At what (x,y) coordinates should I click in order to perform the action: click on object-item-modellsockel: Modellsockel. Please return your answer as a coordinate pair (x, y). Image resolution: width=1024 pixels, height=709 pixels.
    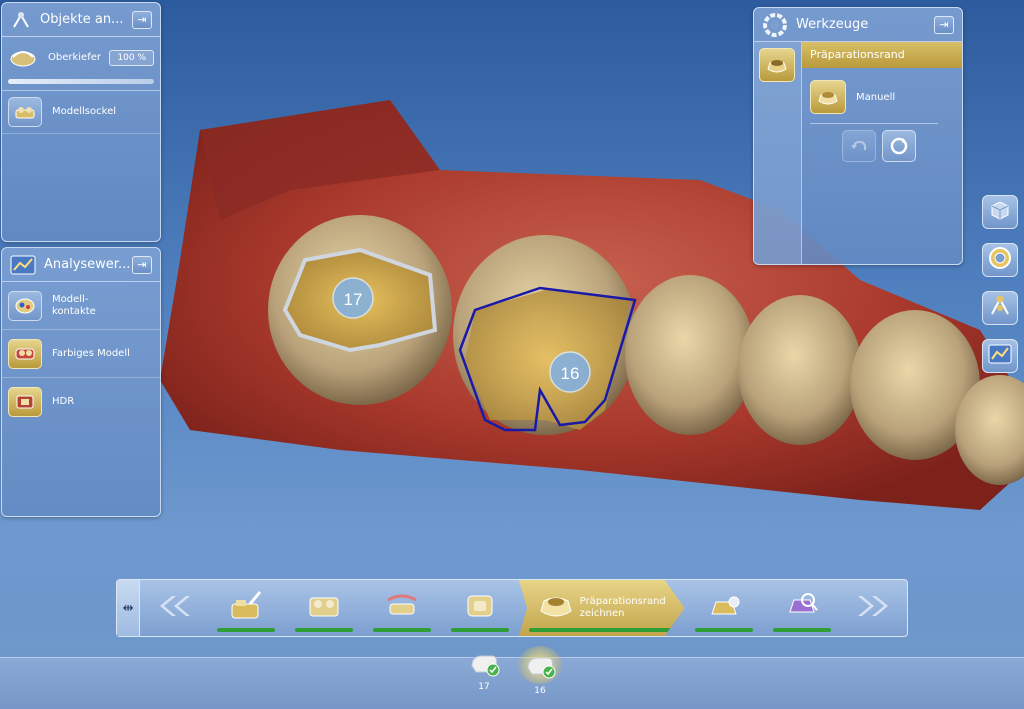
    Looking at the image, I should click on (81, 112).